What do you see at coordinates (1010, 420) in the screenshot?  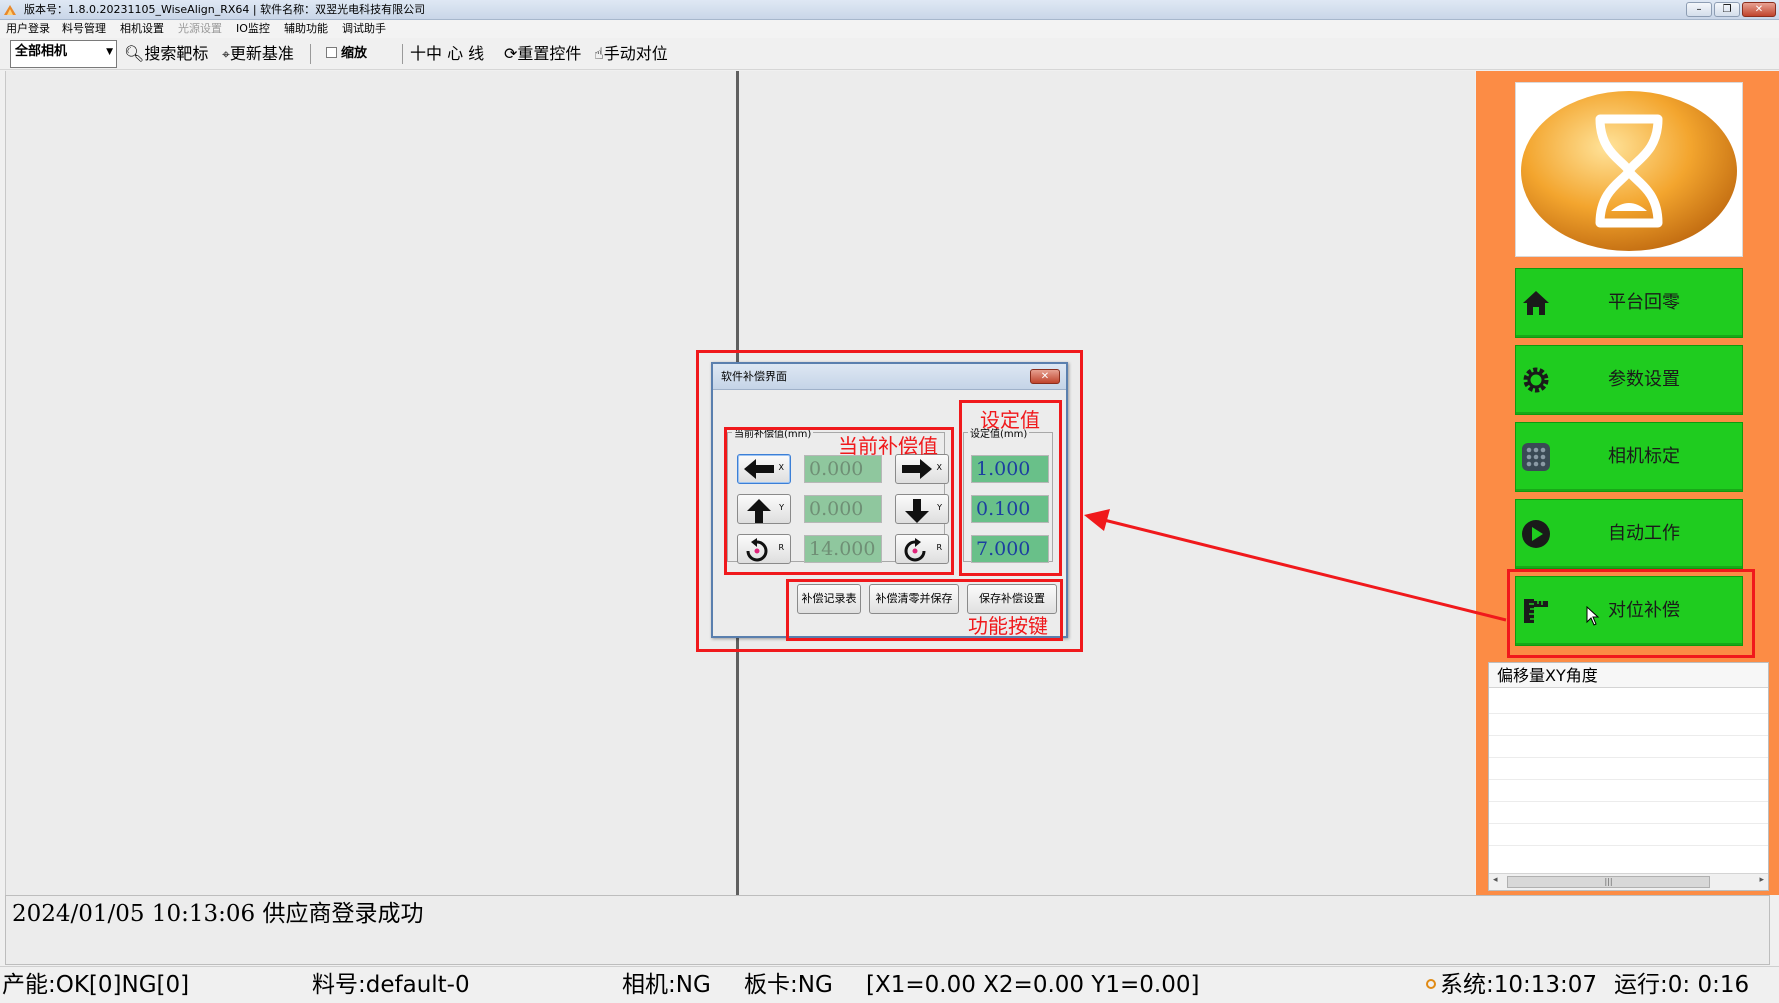 I see `set-value-annotation: 设定值` at bounding box center [1010, 420].